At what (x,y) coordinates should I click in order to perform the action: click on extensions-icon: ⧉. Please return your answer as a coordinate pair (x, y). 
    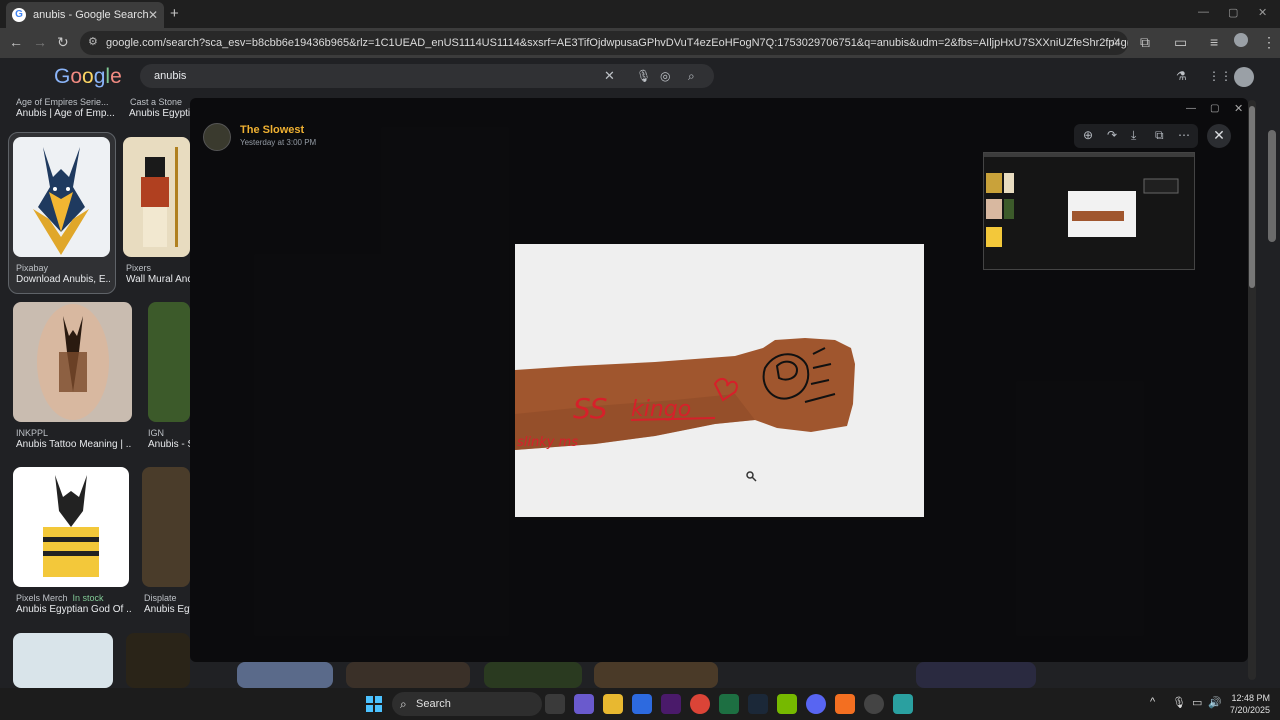
    Looking at the image, I should click on (1145, 42).